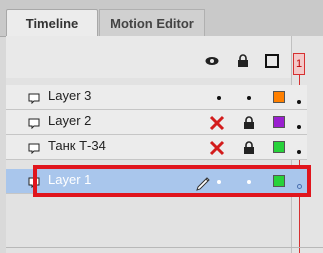 The width and height of the screenshot is (323, 253). Describe the element at coordinates (164, 247) in the screenshot. I see `panel-divider` at that location.